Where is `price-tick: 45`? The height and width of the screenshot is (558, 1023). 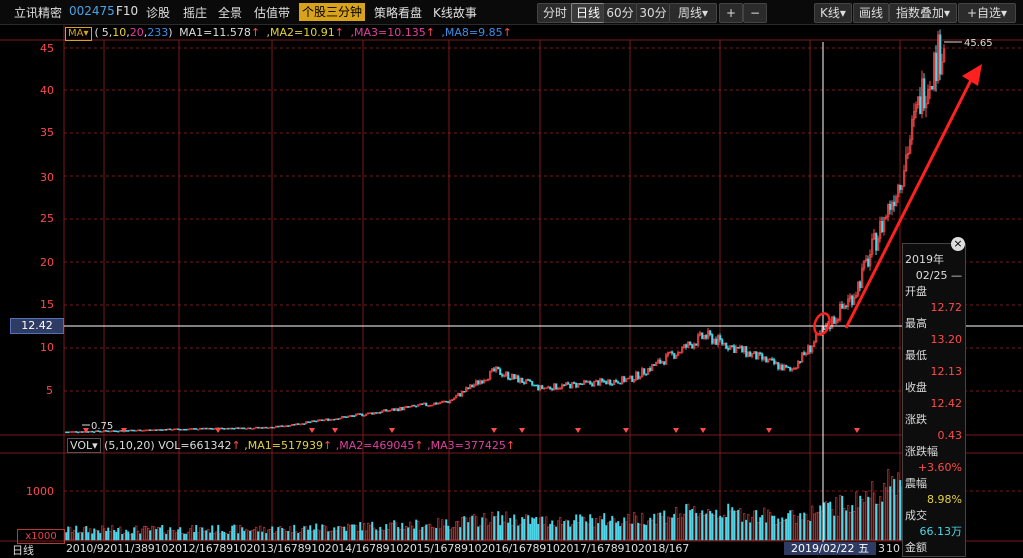
price-tick: 45 is located at coordinates (47, 48).